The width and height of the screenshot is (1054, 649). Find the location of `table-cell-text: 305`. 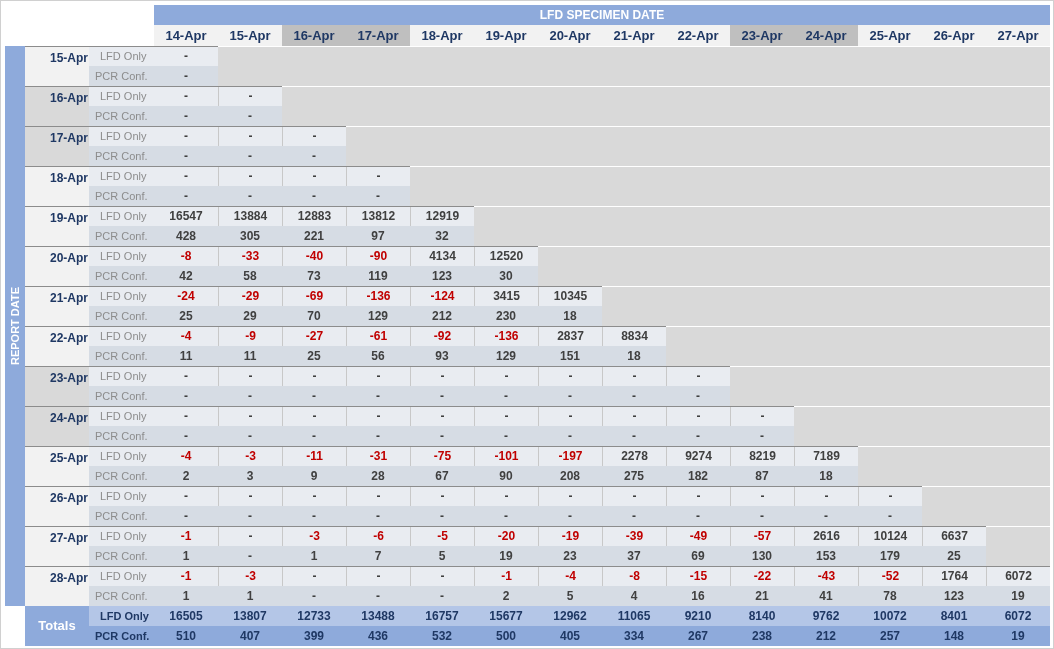

table-cell-text: 305 is located at coordinates (250, 236).